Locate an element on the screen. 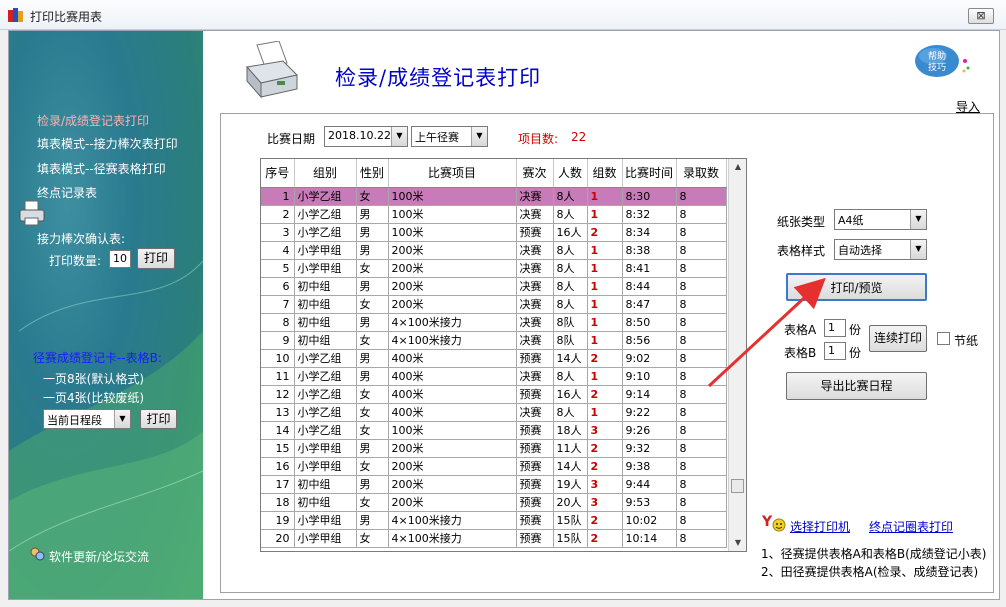  paper-type-value: A4纸 is located at coordinates (851, 220).